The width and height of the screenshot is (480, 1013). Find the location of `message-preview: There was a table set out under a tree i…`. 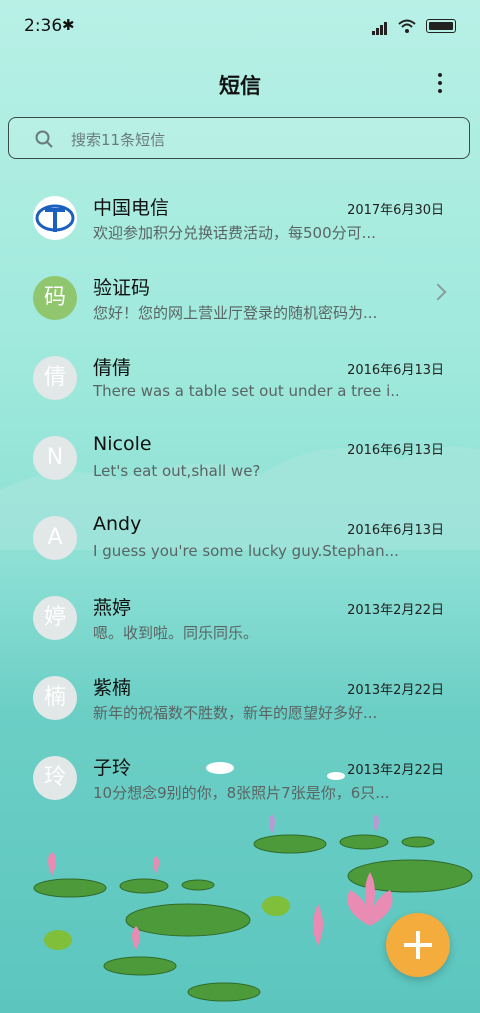

message-preview: There was a table set out under a tree i… is located at coordinates (245, 391).